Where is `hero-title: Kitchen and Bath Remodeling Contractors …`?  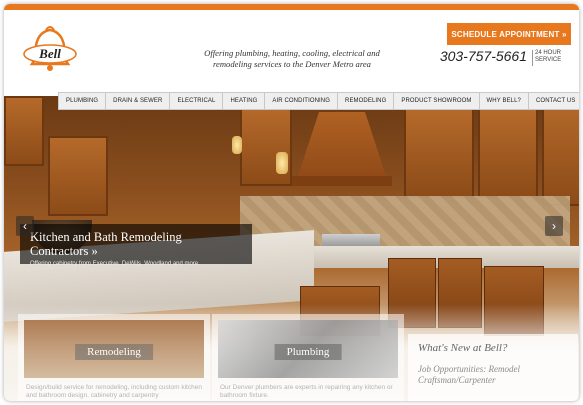 hero-title: Kitchen and Bath Remodeling Contractors … is located at coordinates (136, 244).